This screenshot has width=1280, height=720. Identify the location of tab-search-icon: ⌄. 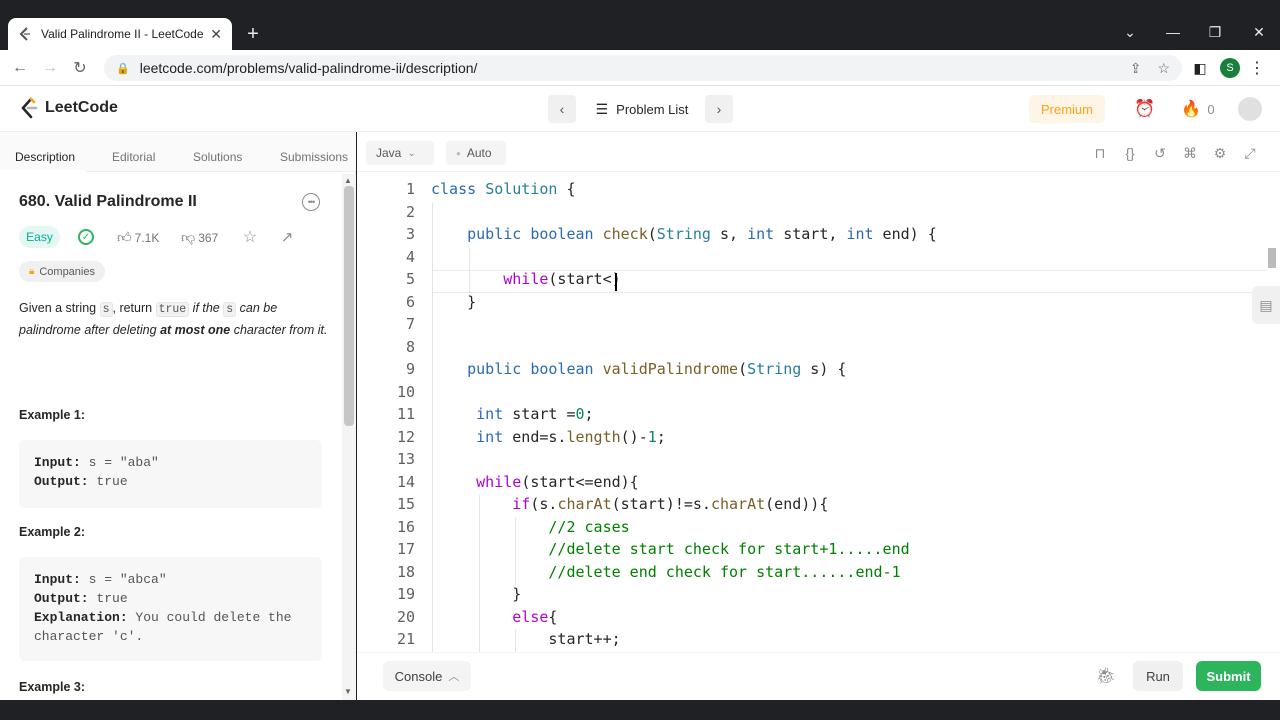
(1130, 32).